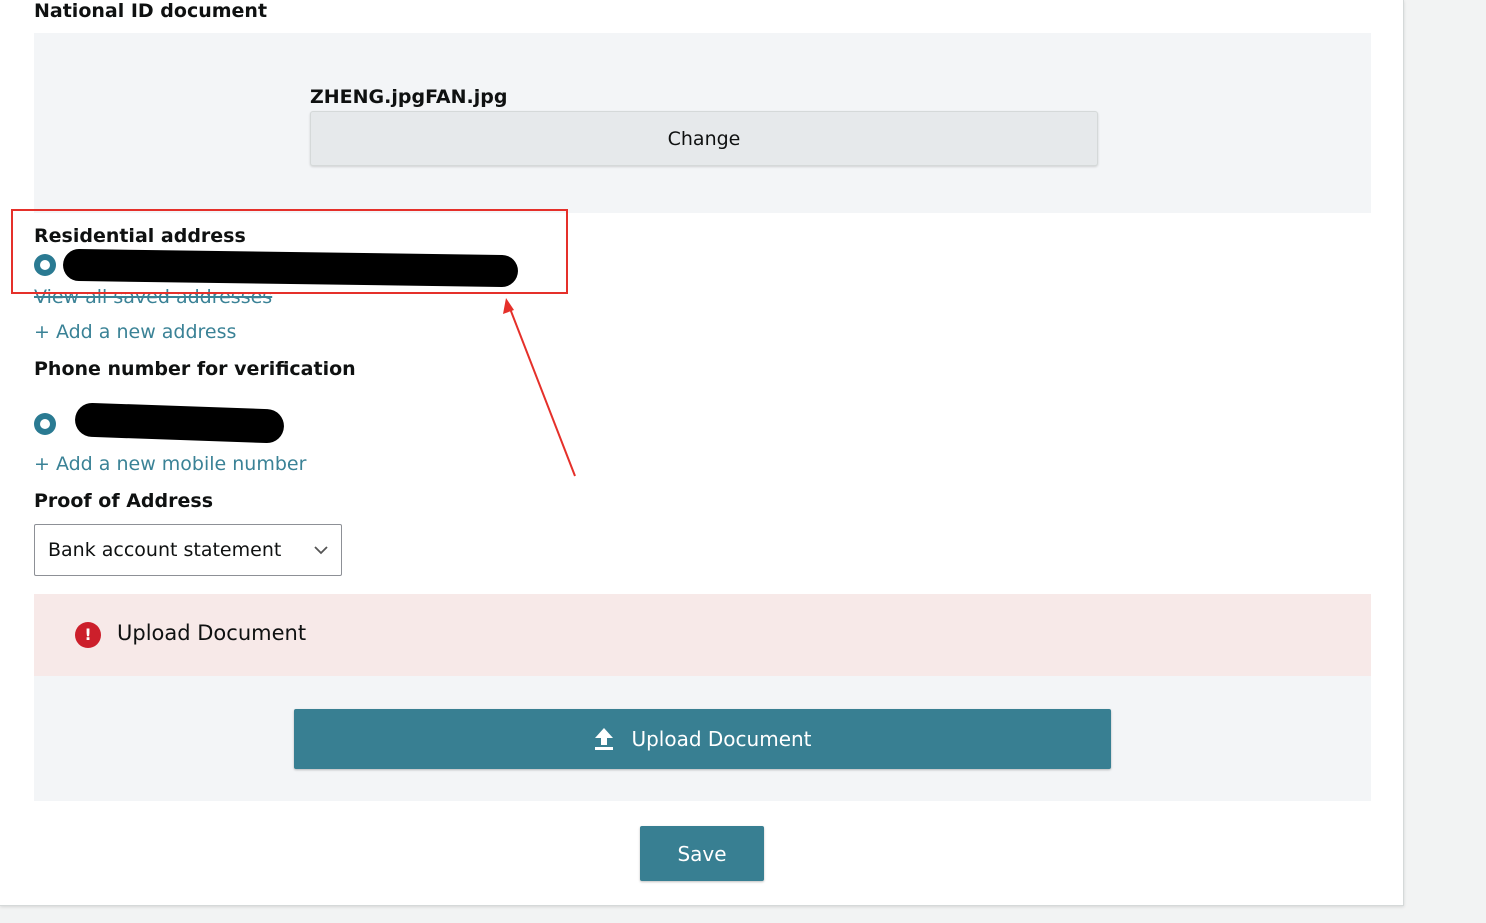  Describe the element at coordinates (45, 424) in the screenshot. I see `phone-radio` at that location.